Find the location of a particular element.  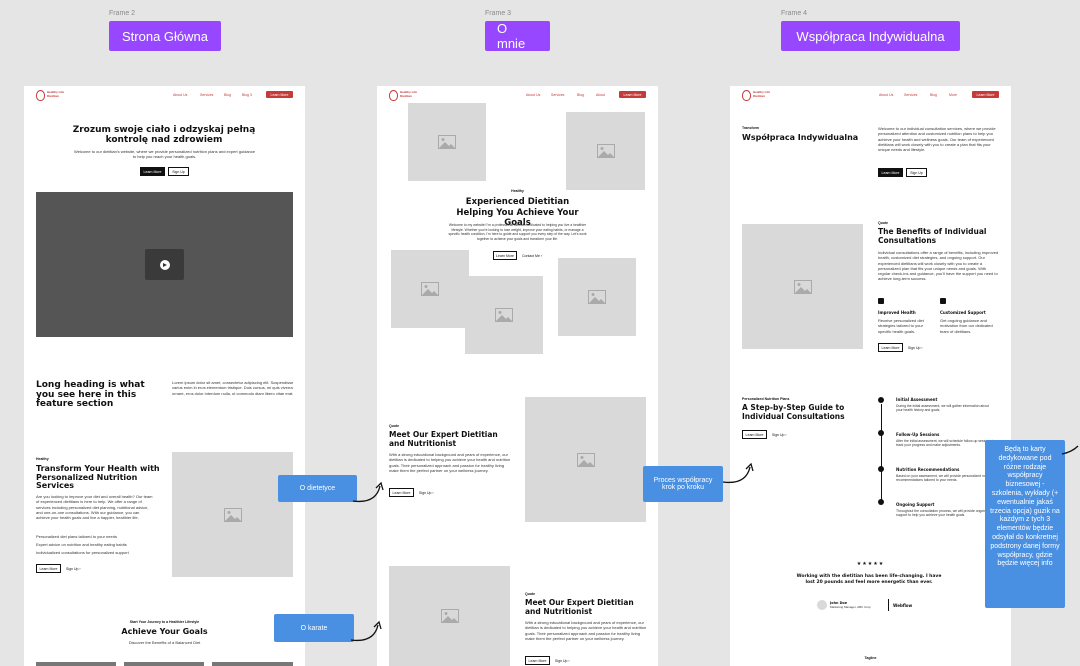

frame-label-2: Frame 3 is located at coordinates (498, 13).